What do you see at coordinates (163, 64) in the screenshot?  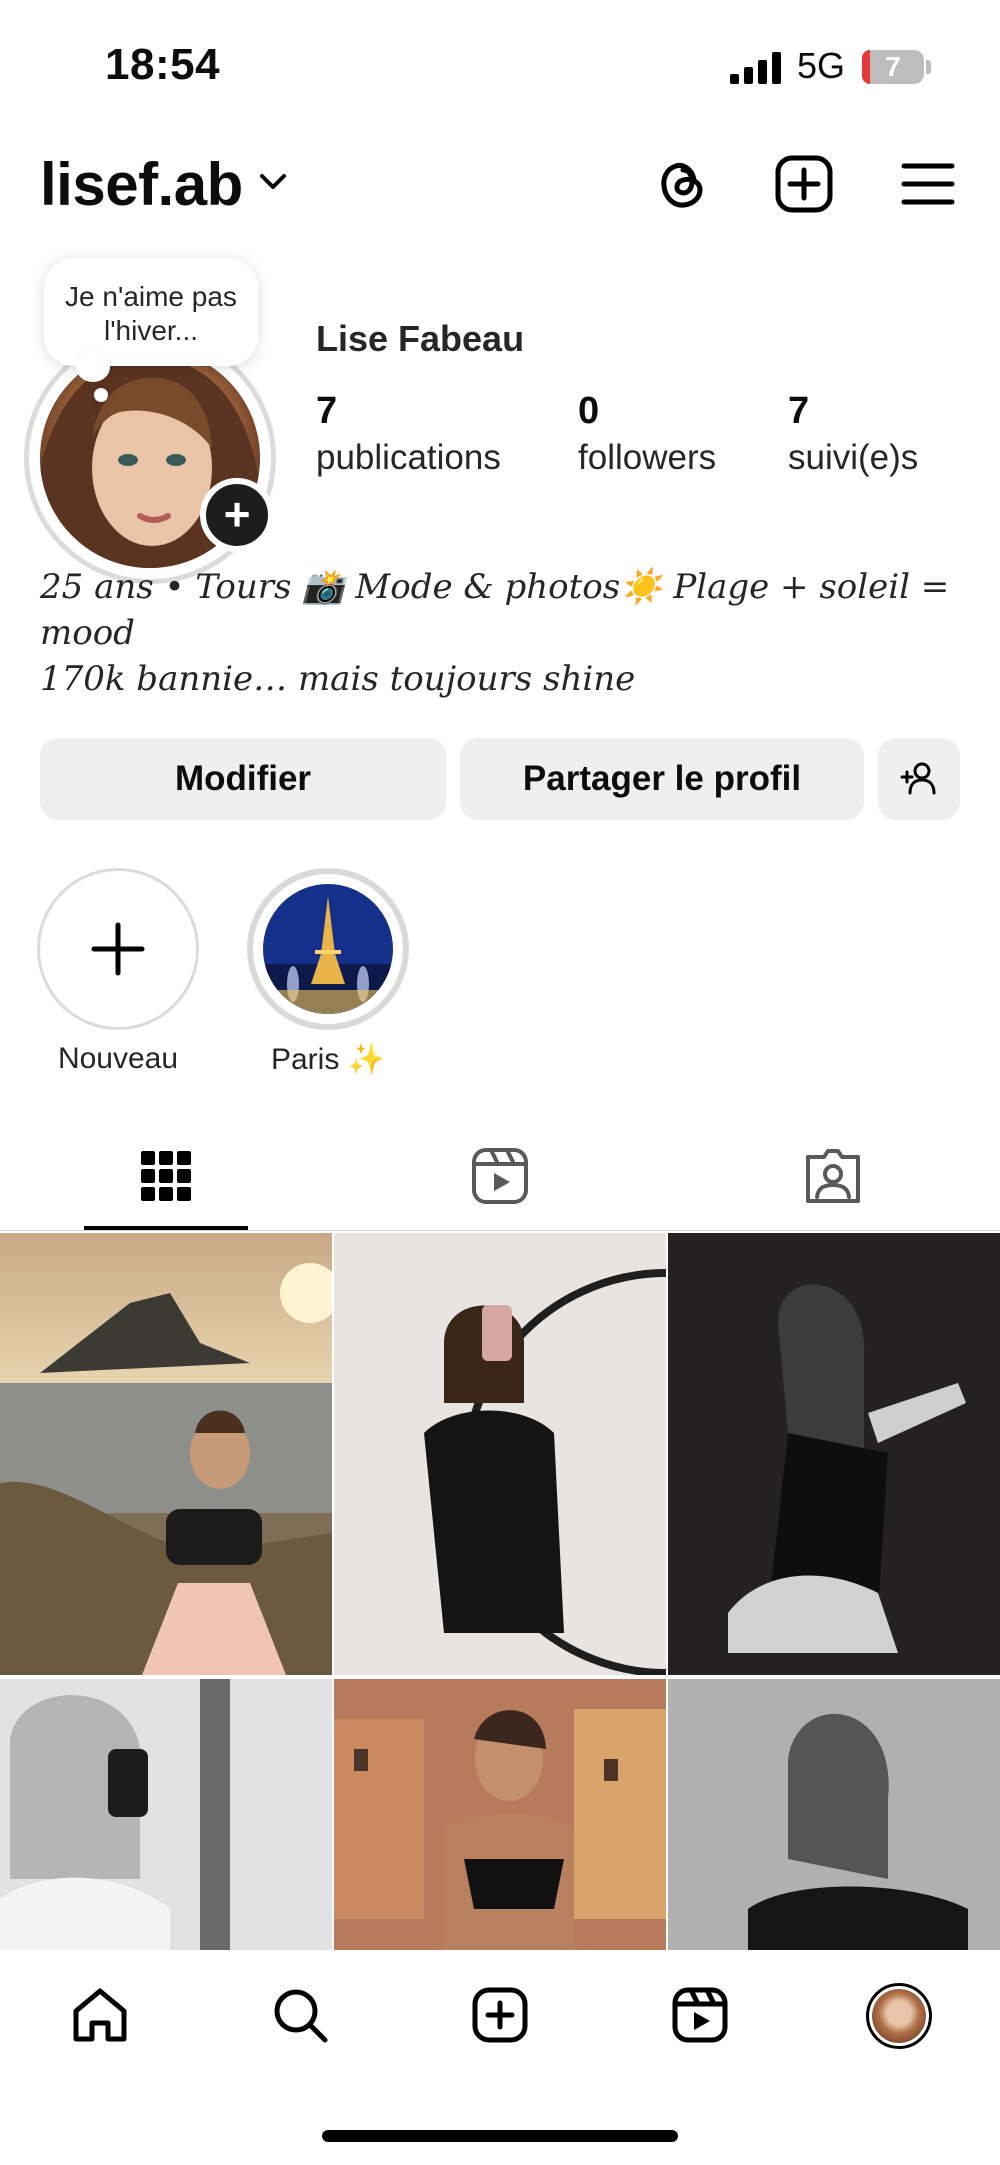 I see `status-time: 18:54` at bounding box center [163, 64].